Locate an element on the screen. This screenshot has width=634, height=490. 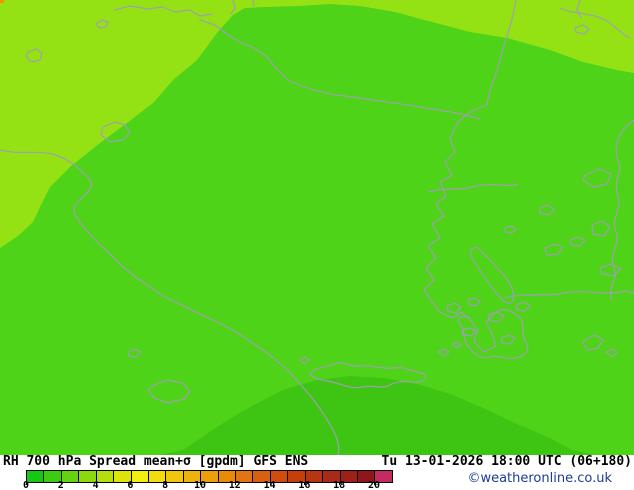
copyright-text: ©weatheronline.co.uk is located at coordinates (539, 478).